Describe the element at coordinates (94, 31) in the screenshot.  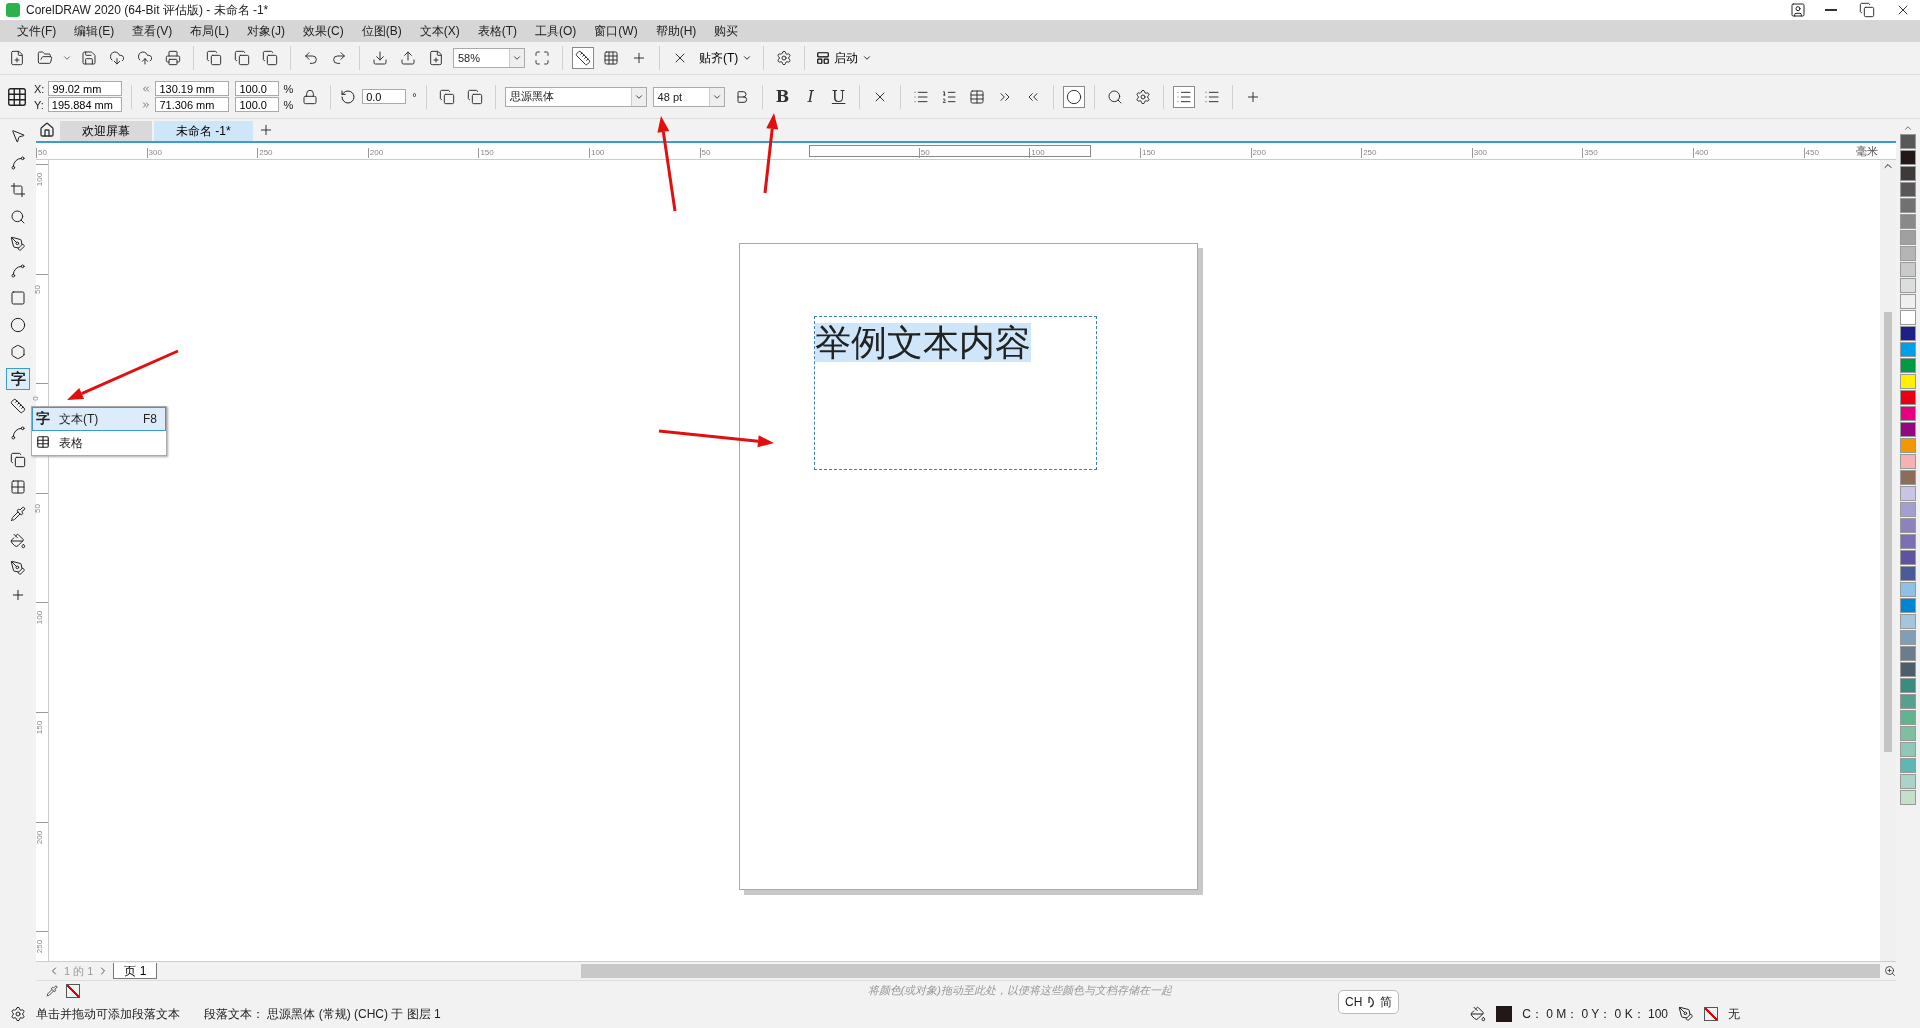
I see `menu-item: 编辑(E)` at that location.